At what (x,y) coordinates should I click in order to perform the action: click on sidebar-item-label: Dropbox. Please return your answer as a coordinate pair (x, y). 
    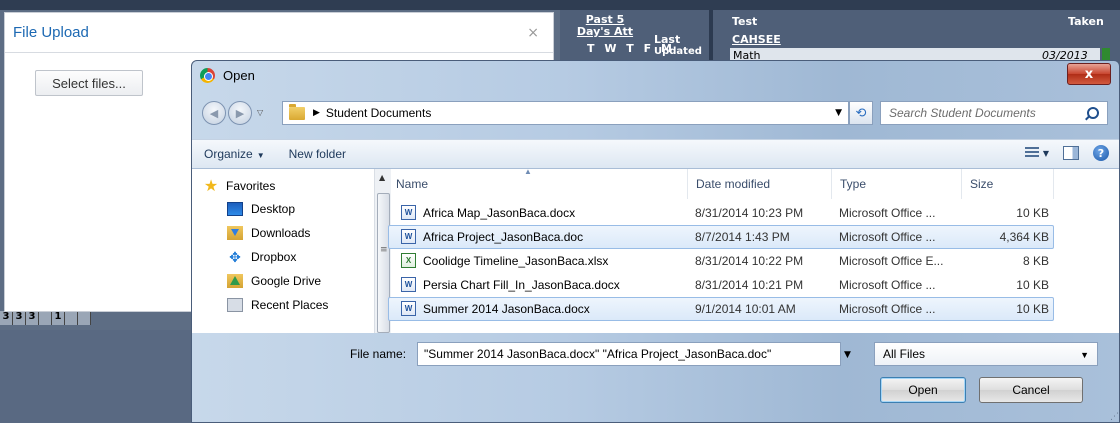
    Looking at the image, I should click on (274, 257).